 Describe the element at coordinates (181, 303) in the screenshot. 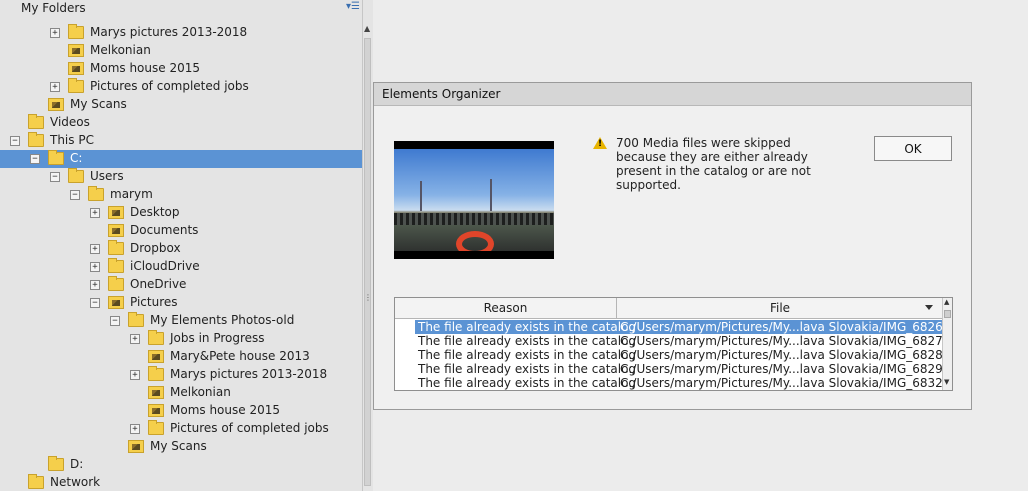

I see `tree-row: − Pictures` at that location.